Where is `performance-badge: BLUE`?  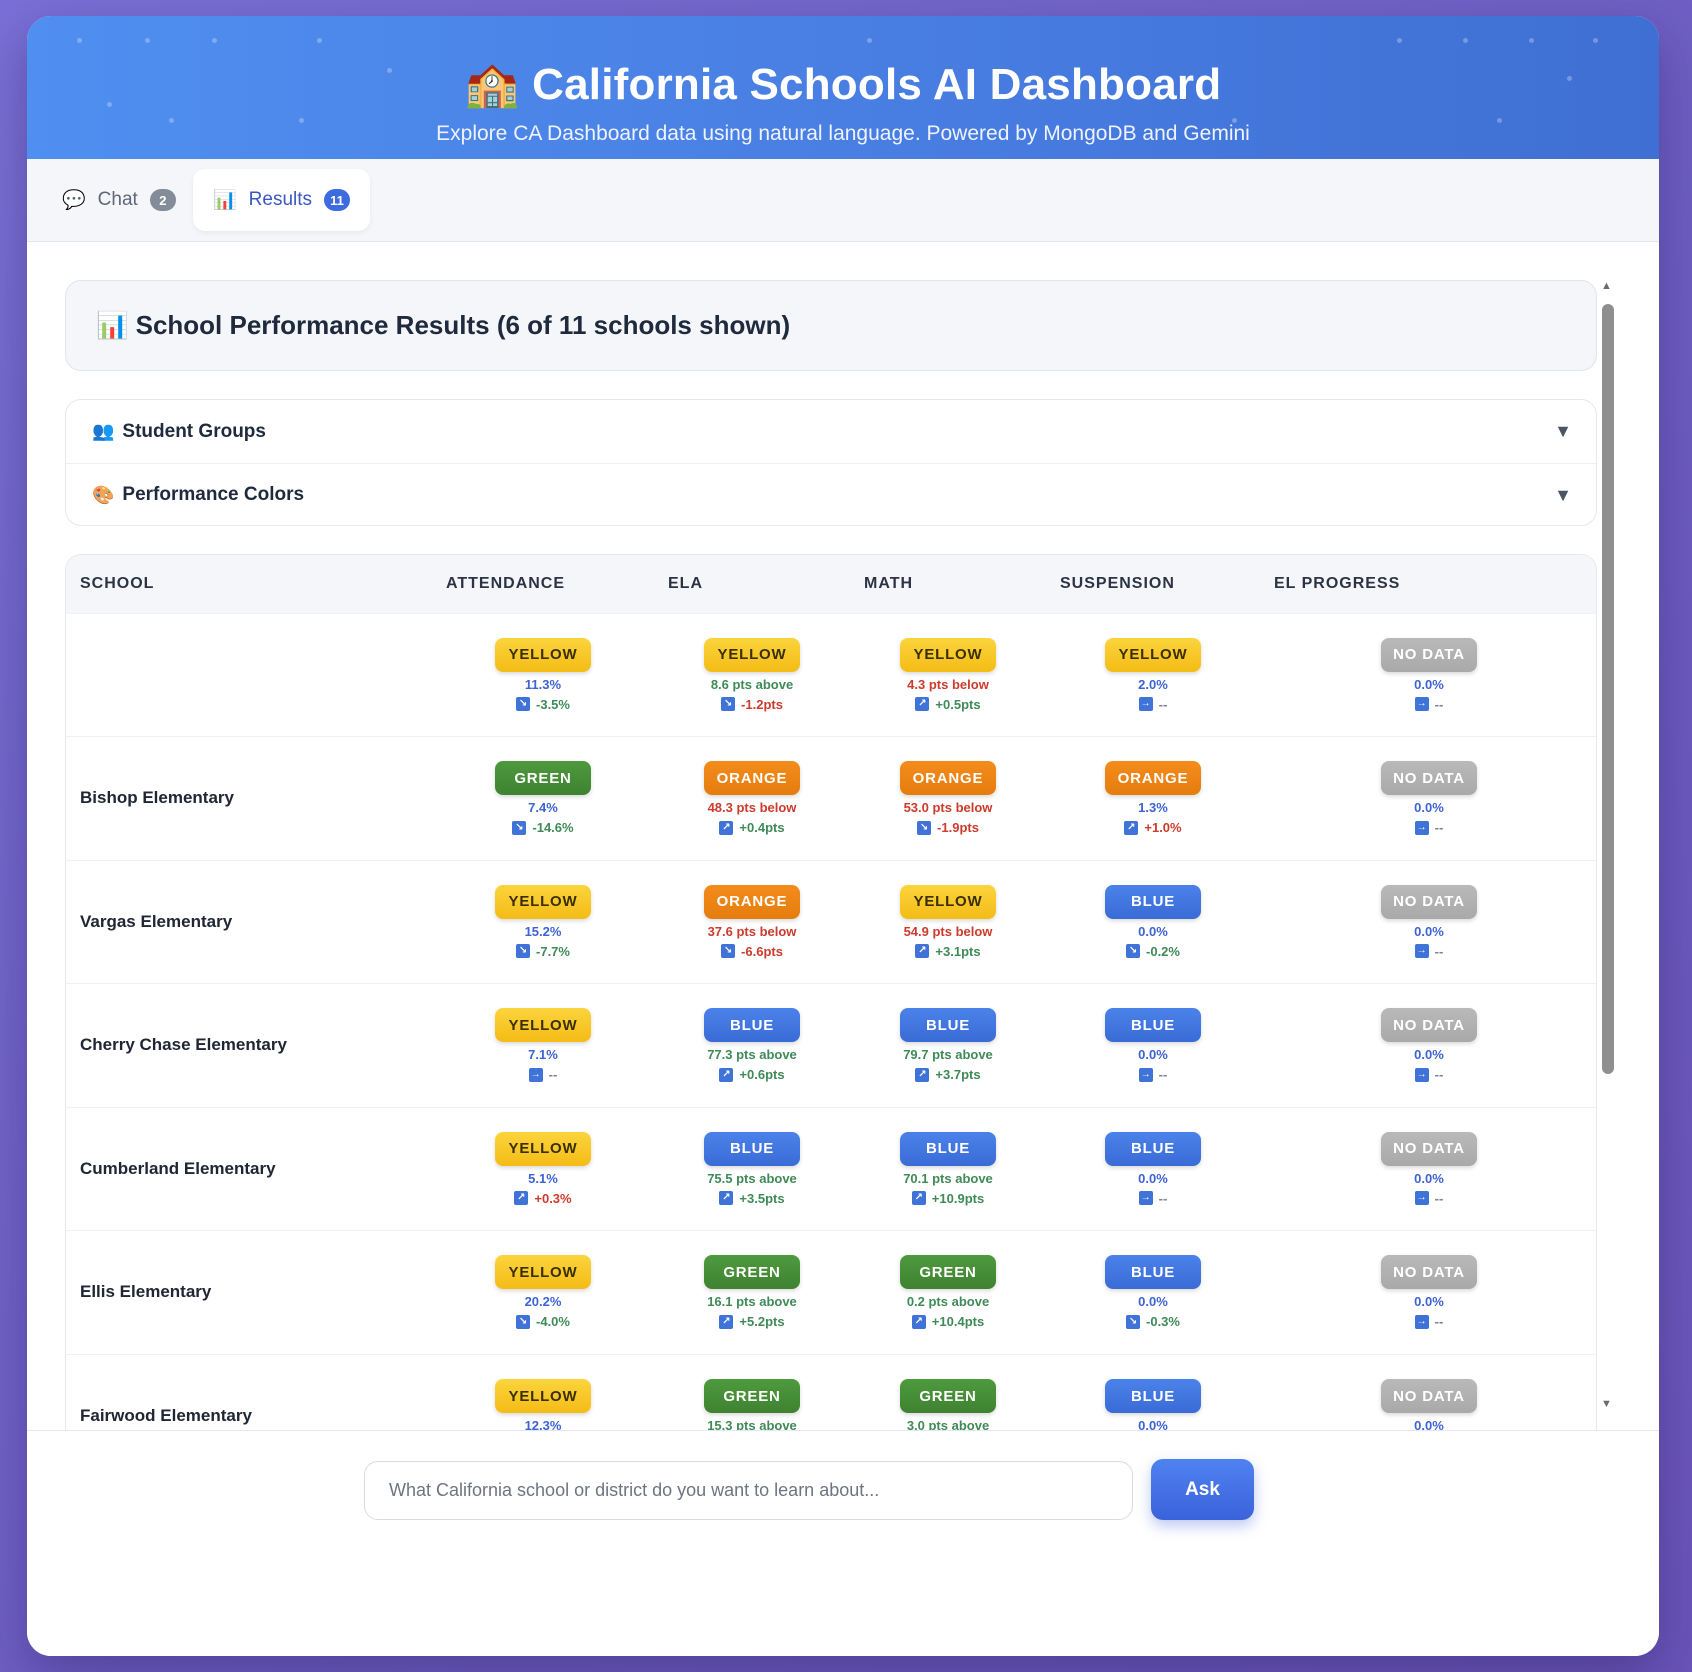 performance-badge: BLUE is located at coordinates (1153, 1025).